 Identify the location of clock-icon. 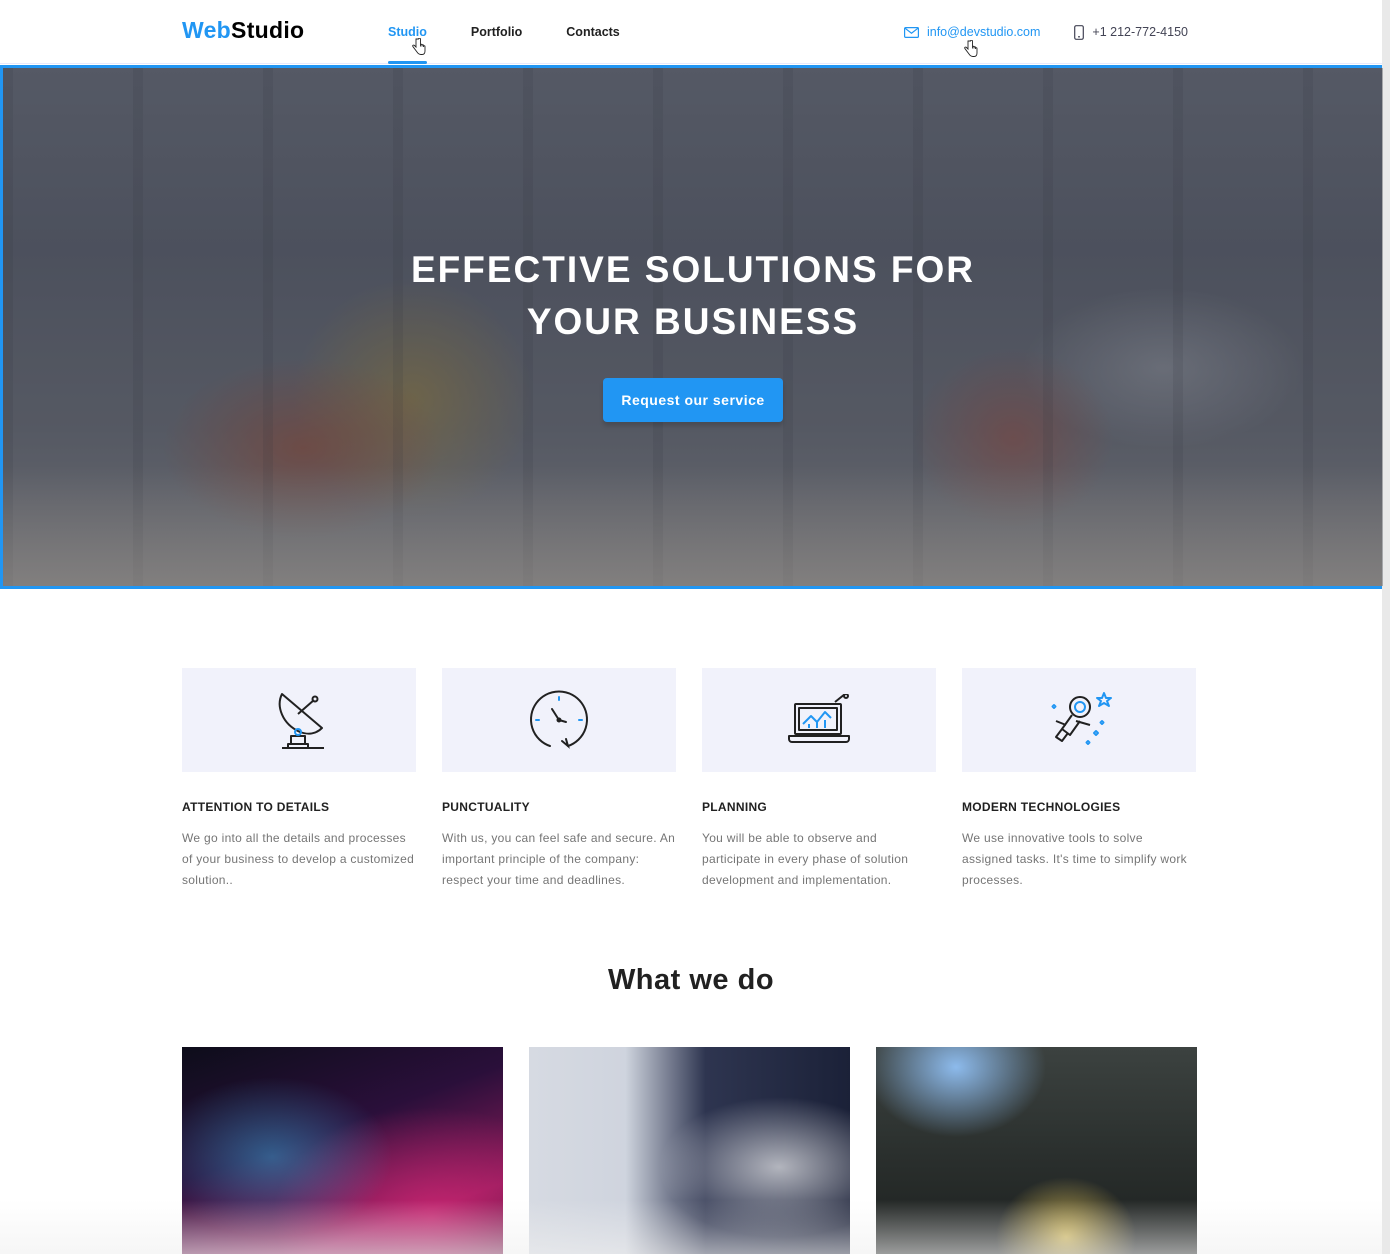
(559, 719).